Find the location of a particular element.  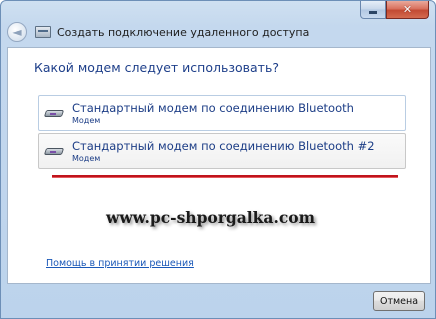

window-title: Создать подключение удаленного доступа is located at coordinates (183, 32).